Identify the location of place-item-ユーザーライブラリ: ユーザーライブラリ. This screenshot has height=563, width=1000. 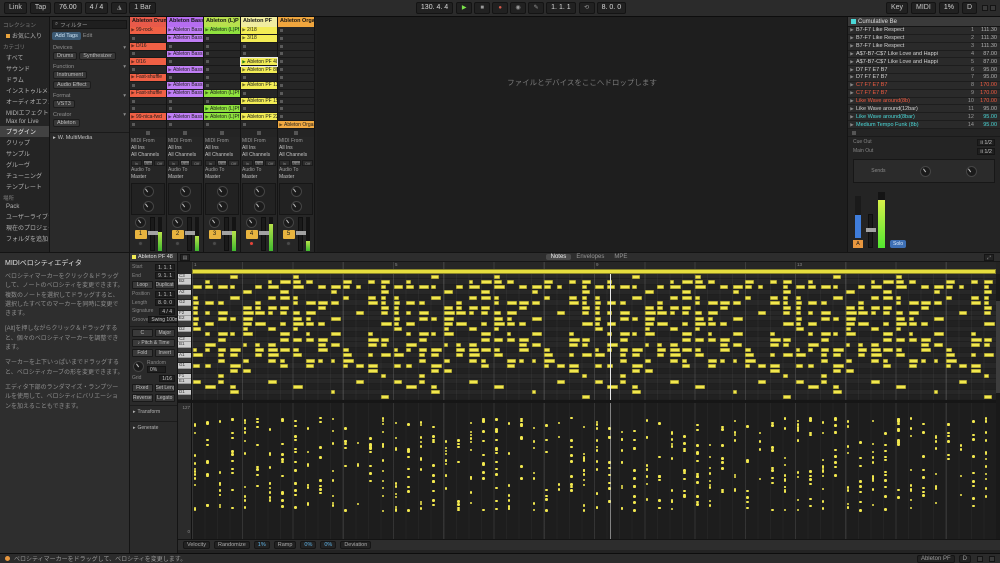
(24, 216).